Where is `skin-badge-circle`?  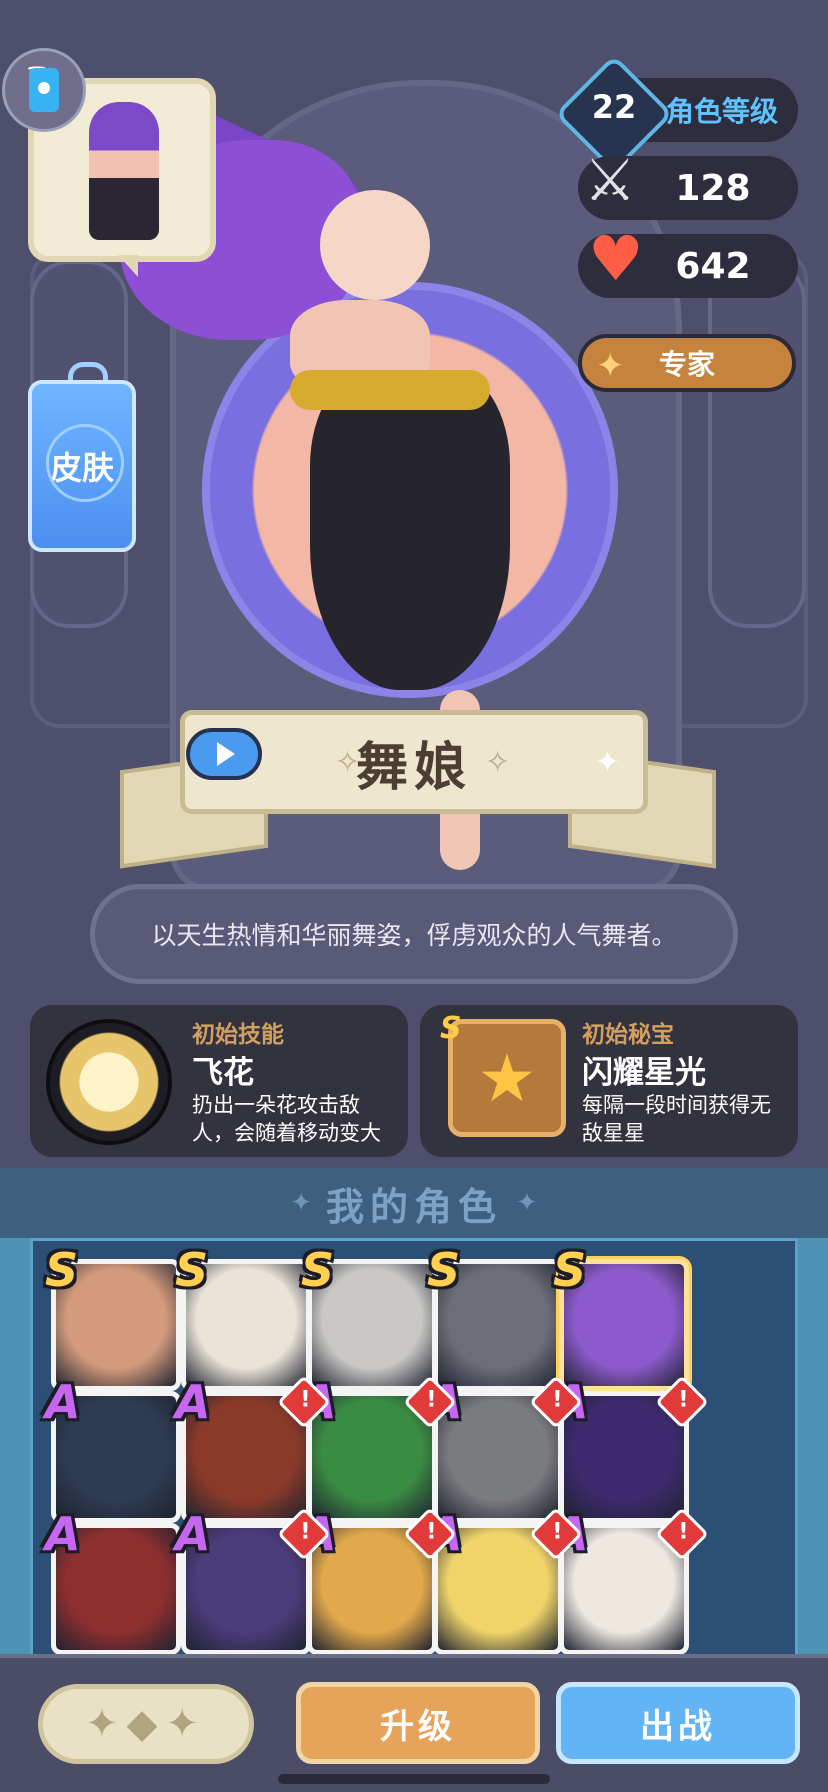
skin-badge-circle is located at coordinates (85, 463).